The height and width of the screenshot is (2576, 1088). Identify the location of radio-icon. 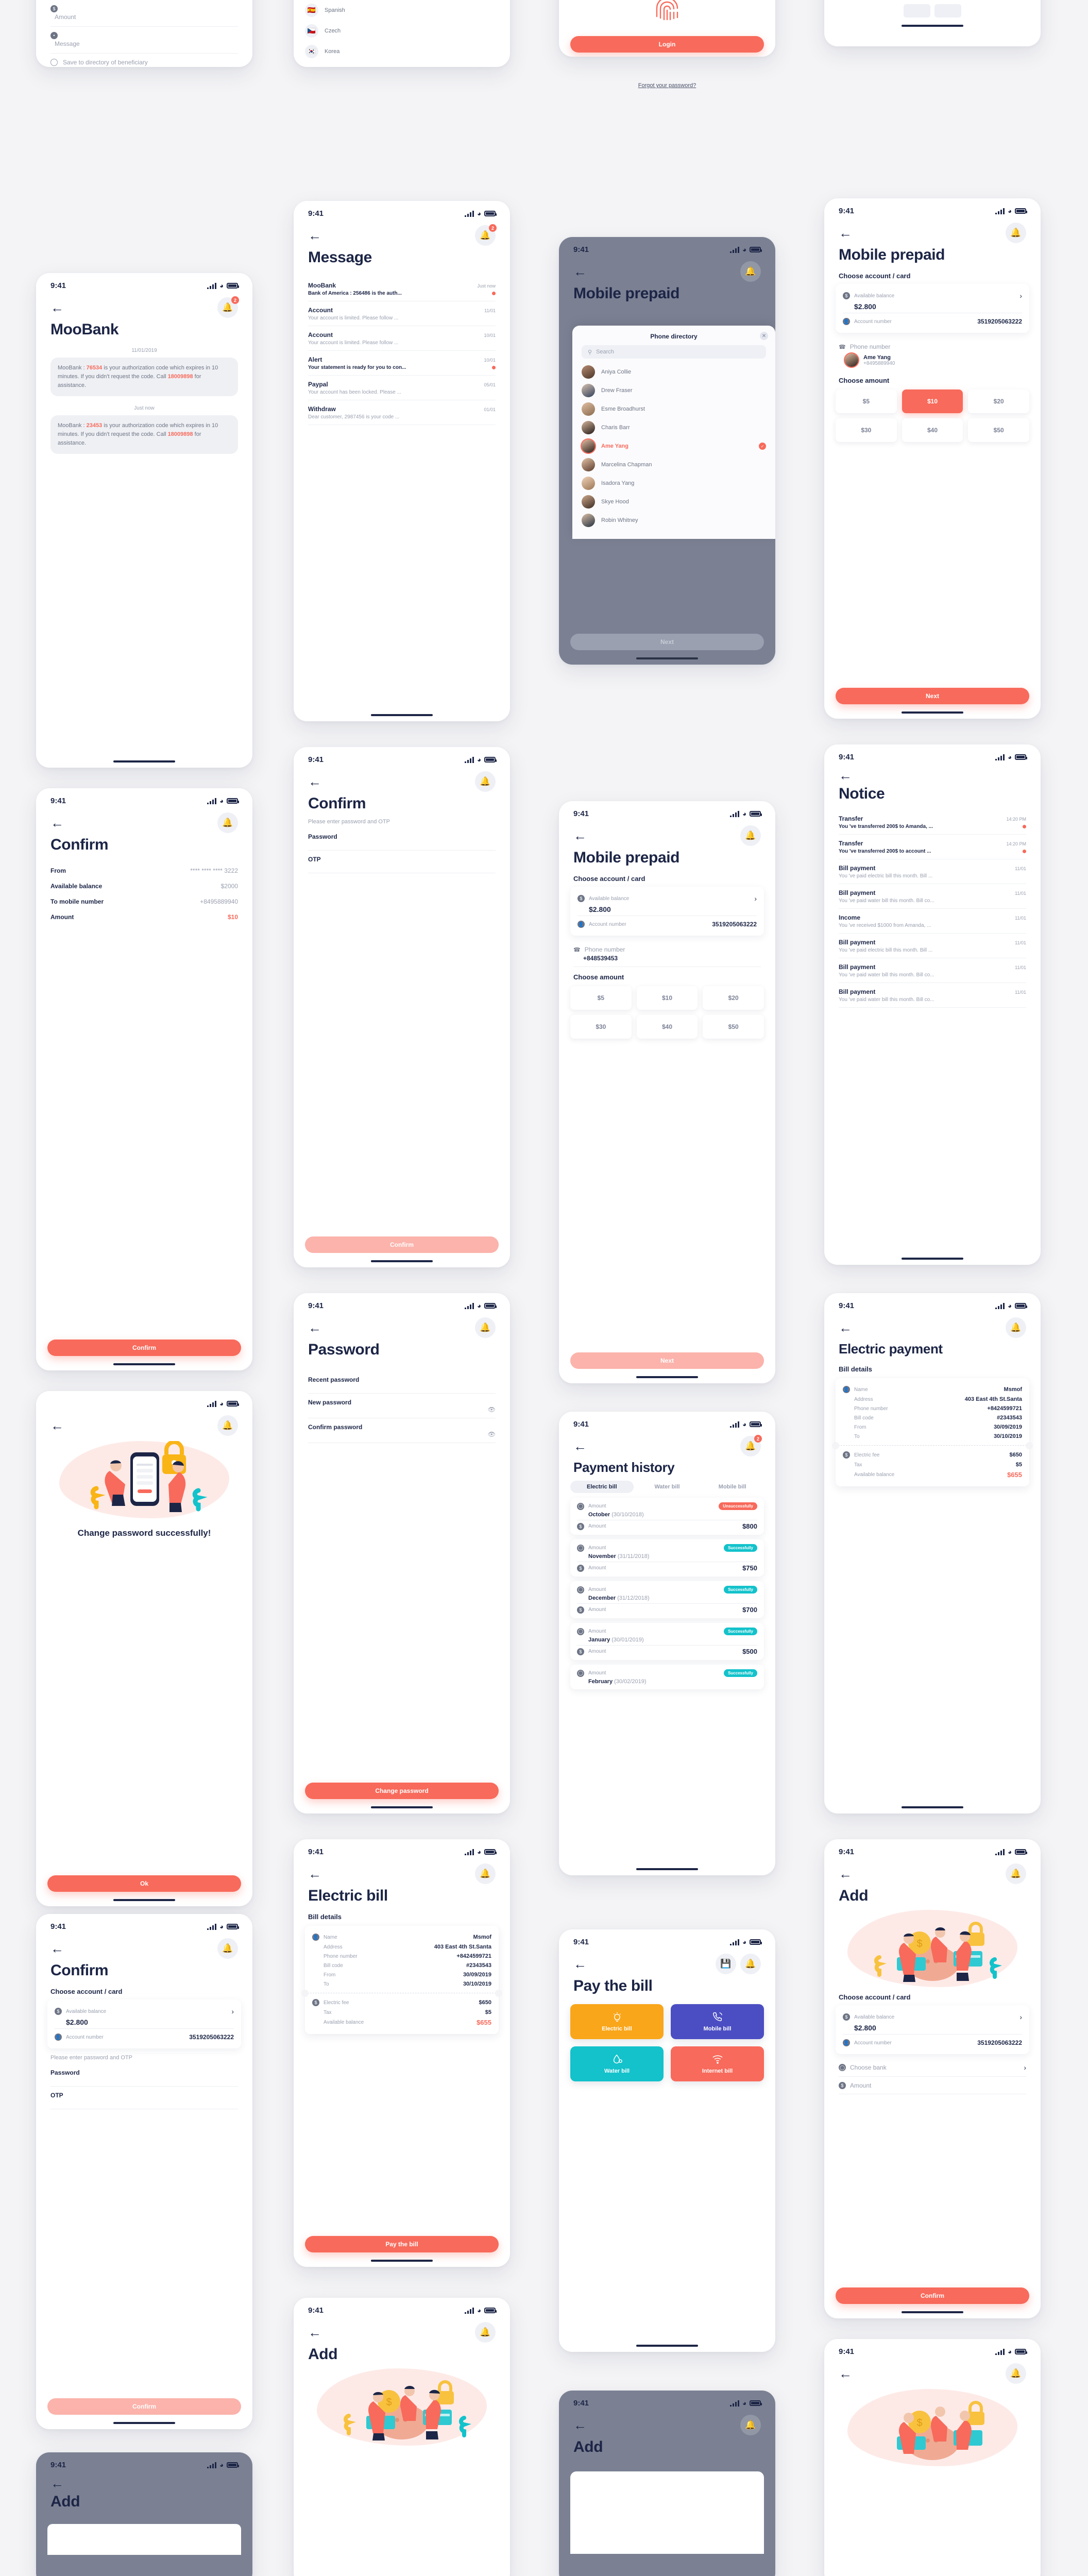
(54, 62).